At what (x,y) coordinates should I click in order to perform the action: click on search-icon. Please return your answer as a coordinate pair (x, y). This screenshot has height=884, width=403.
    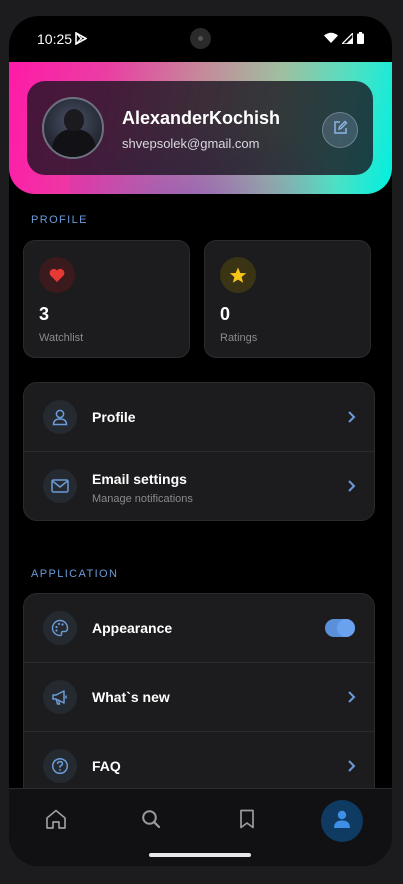
    Looking at the image, I should click on (151, 821).